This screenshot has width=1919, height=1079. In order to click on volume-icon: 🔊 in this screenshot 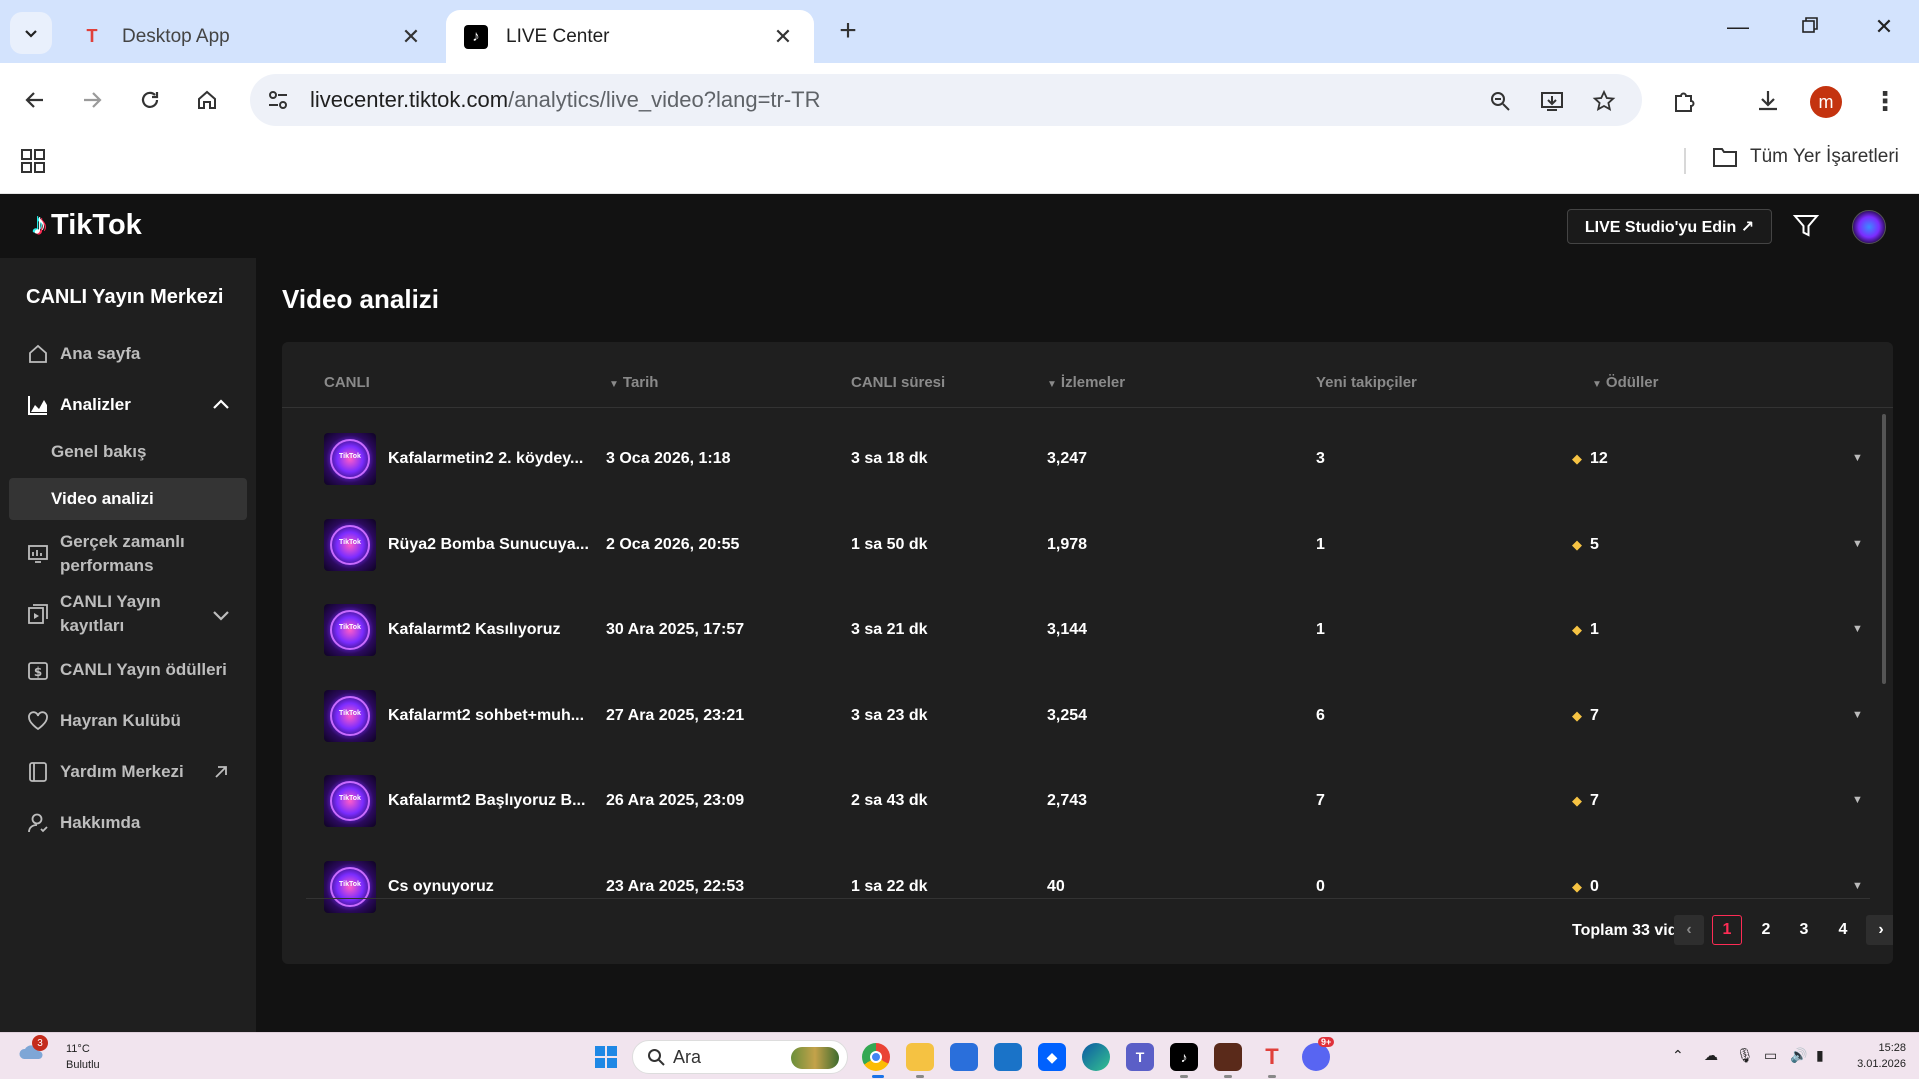, I will do `click(1798, 1055)`.